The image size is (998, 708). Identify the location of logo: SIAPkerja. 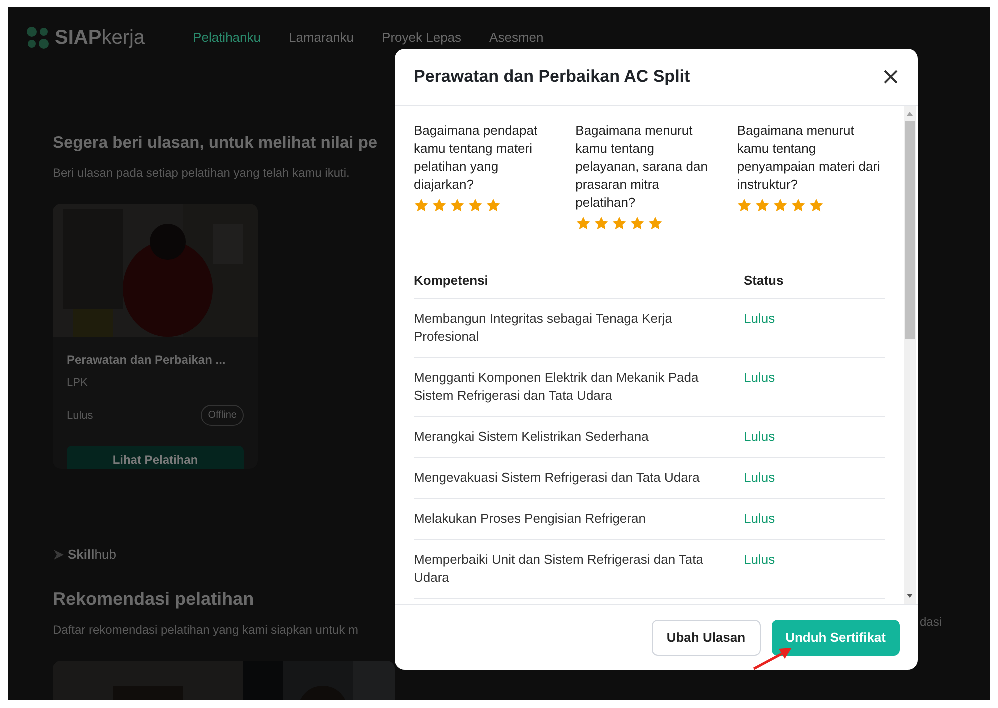
(85, 38).